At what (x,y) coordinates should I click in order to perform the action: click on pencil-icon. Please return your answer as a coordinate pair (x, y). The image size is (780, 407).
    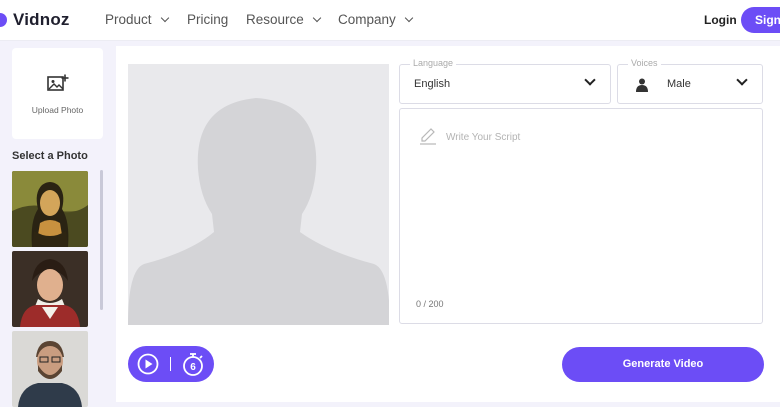
    Looking at the image, I should click on (428, 136).